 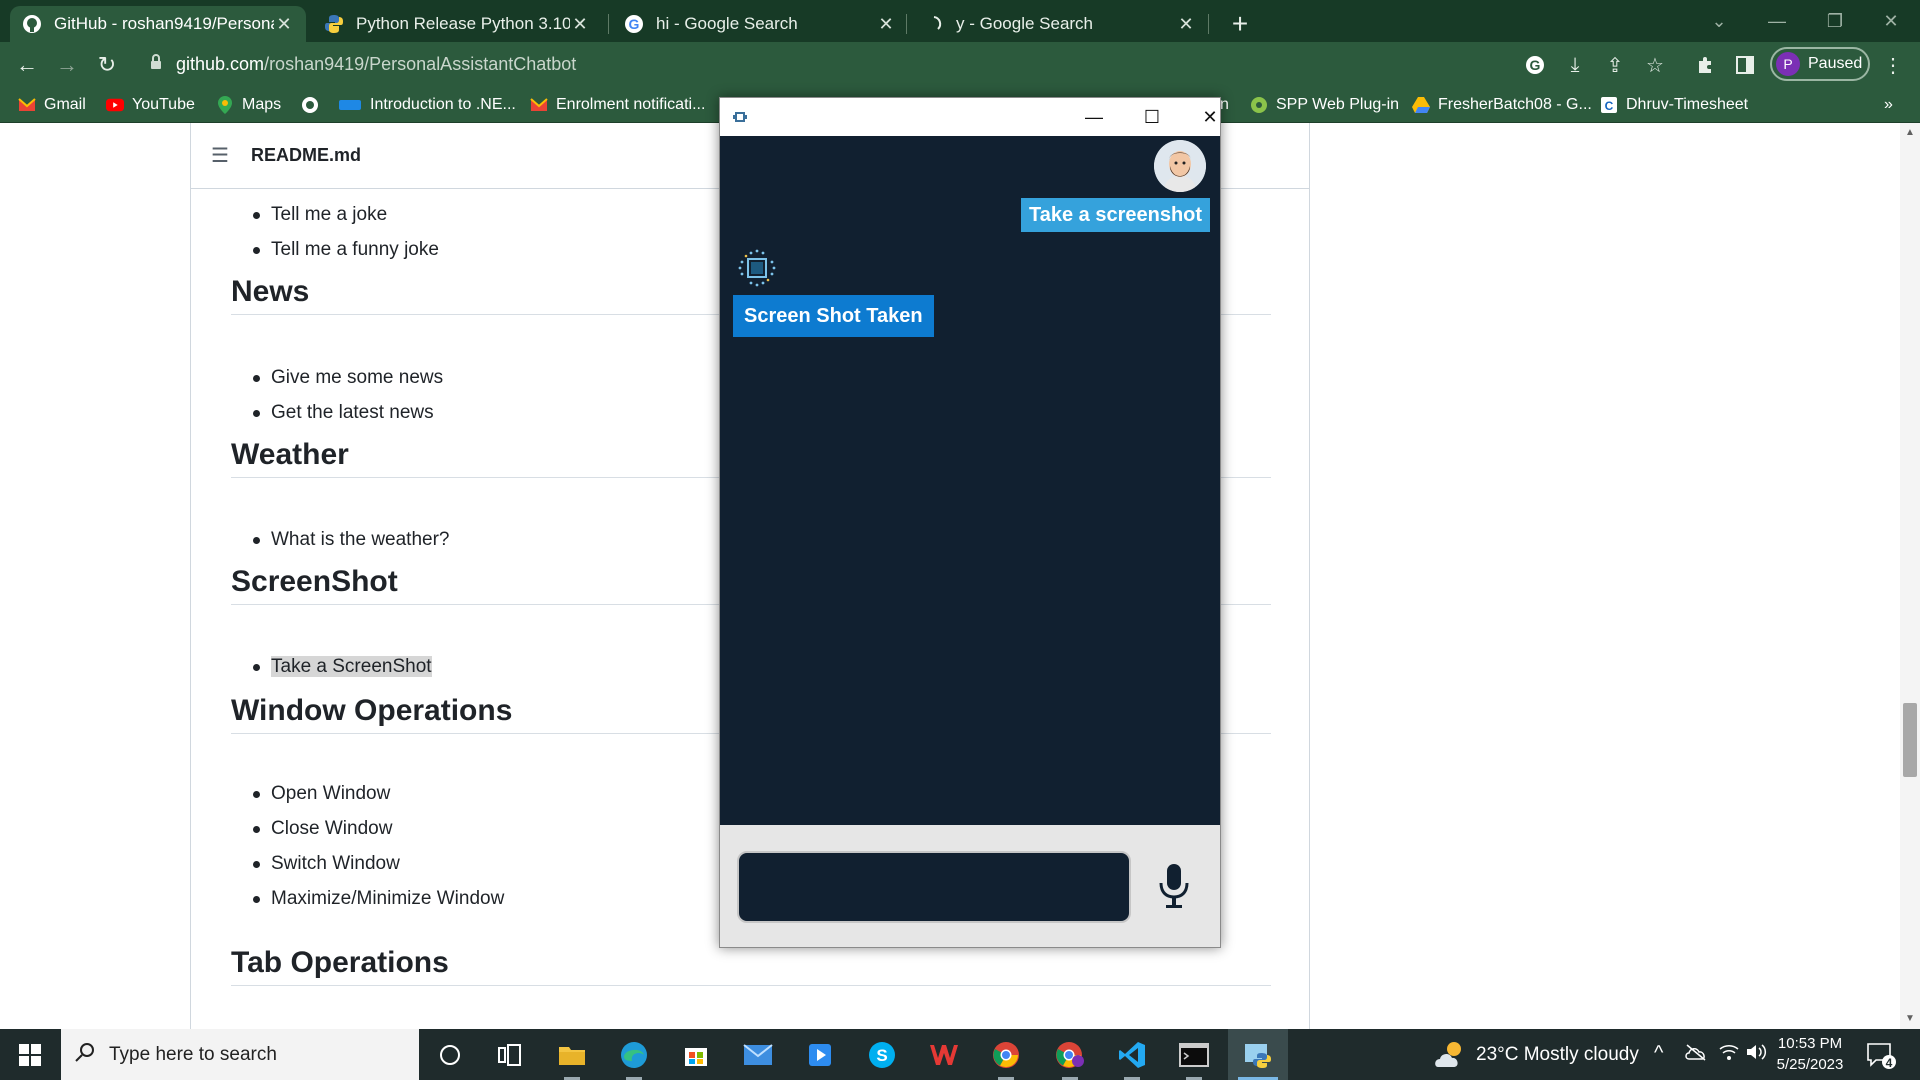 I want to click on globe-icon, so click(x=310, y=105).